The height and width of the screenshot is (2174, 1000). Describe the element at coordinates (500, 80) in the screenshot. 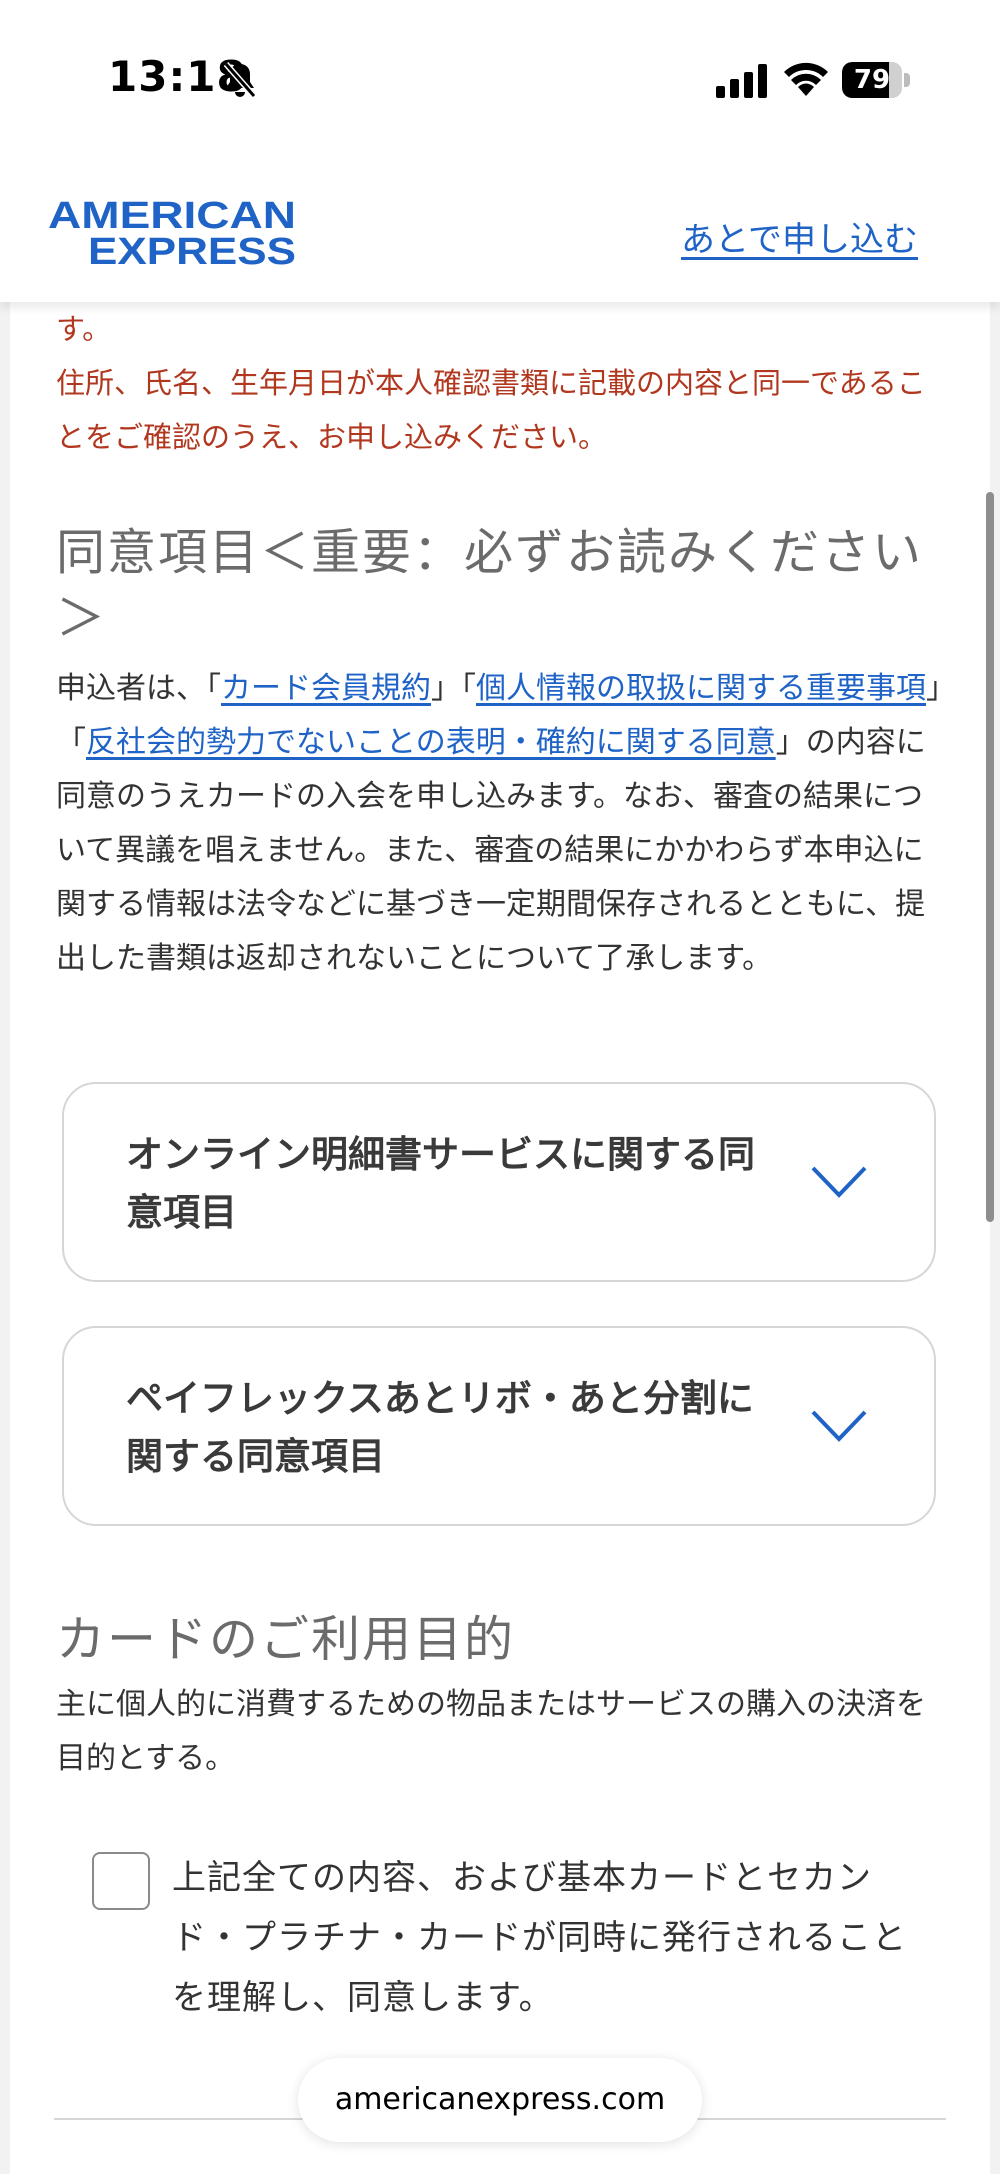

I see `status-bar: 13:18 79` at that location.